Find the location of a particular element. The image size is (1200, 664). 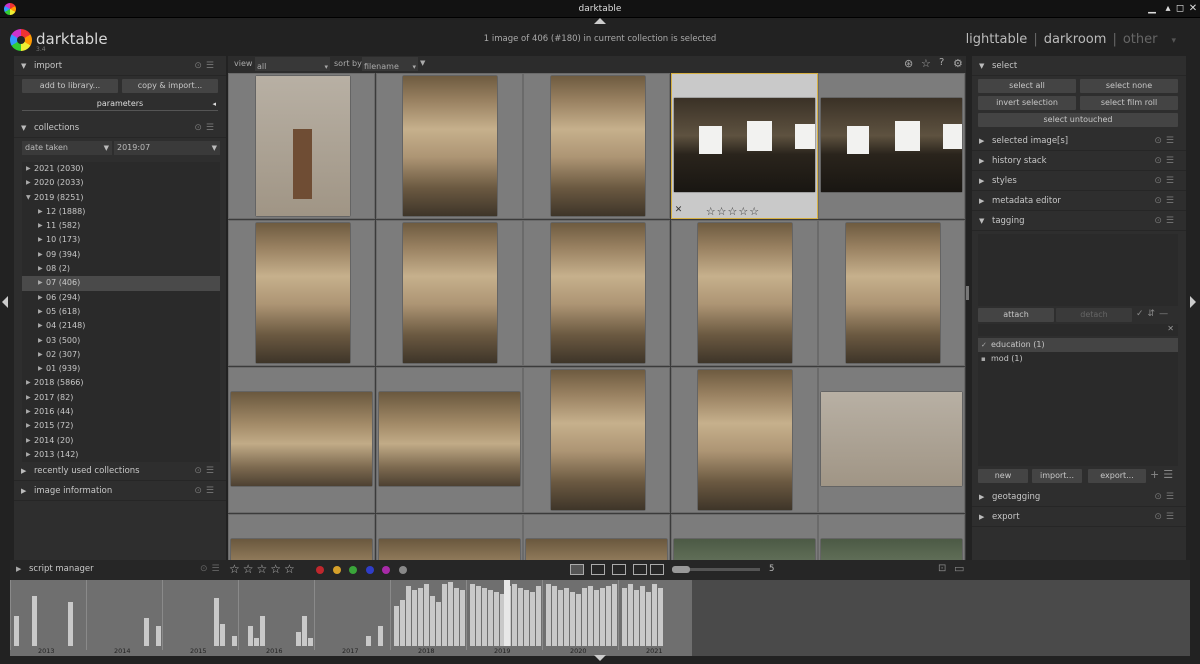

collection-item: ▶ 10 (173) is located at coordinates (121, 240).